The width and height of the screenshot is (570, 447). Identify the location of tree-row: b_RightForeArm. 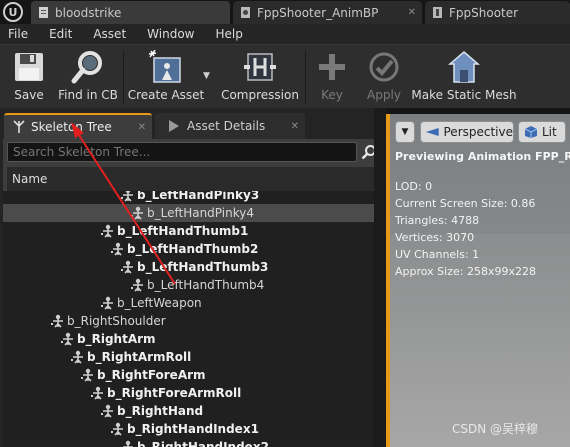
(194, 375).